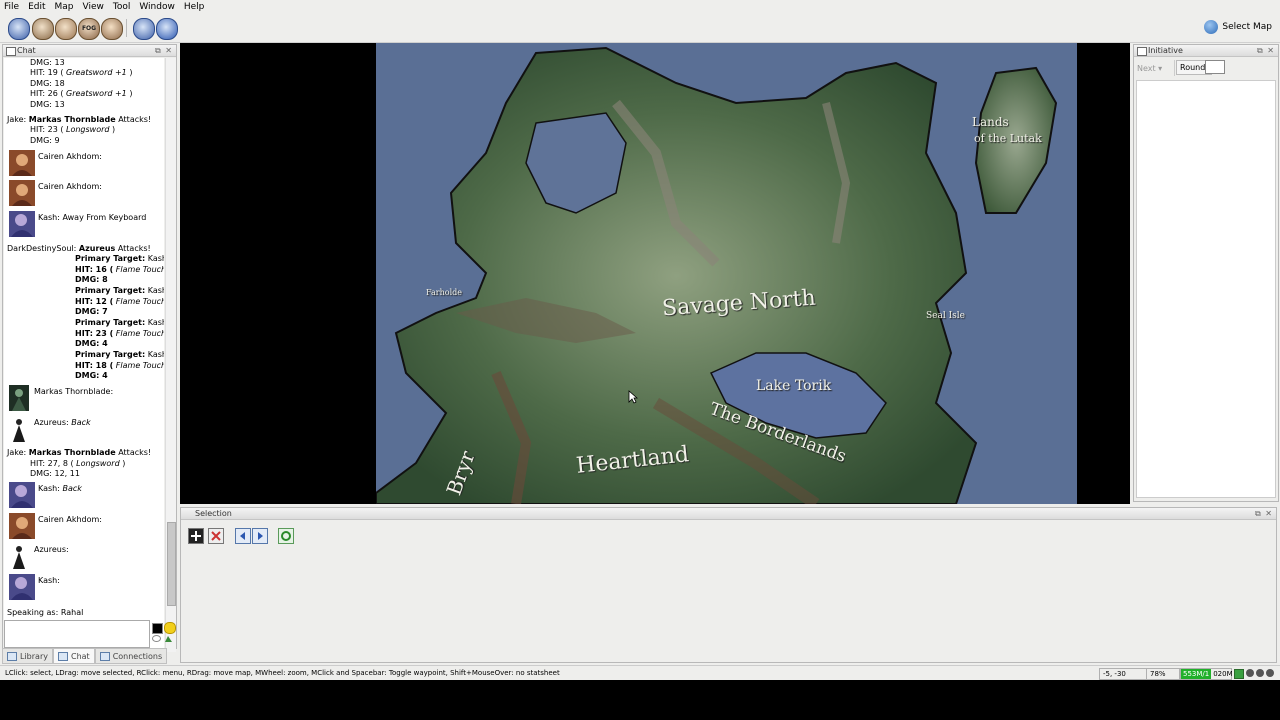  Describe the element at coordinates (43, 29) in the screenshot. I see `draw-tool-button` at that location.